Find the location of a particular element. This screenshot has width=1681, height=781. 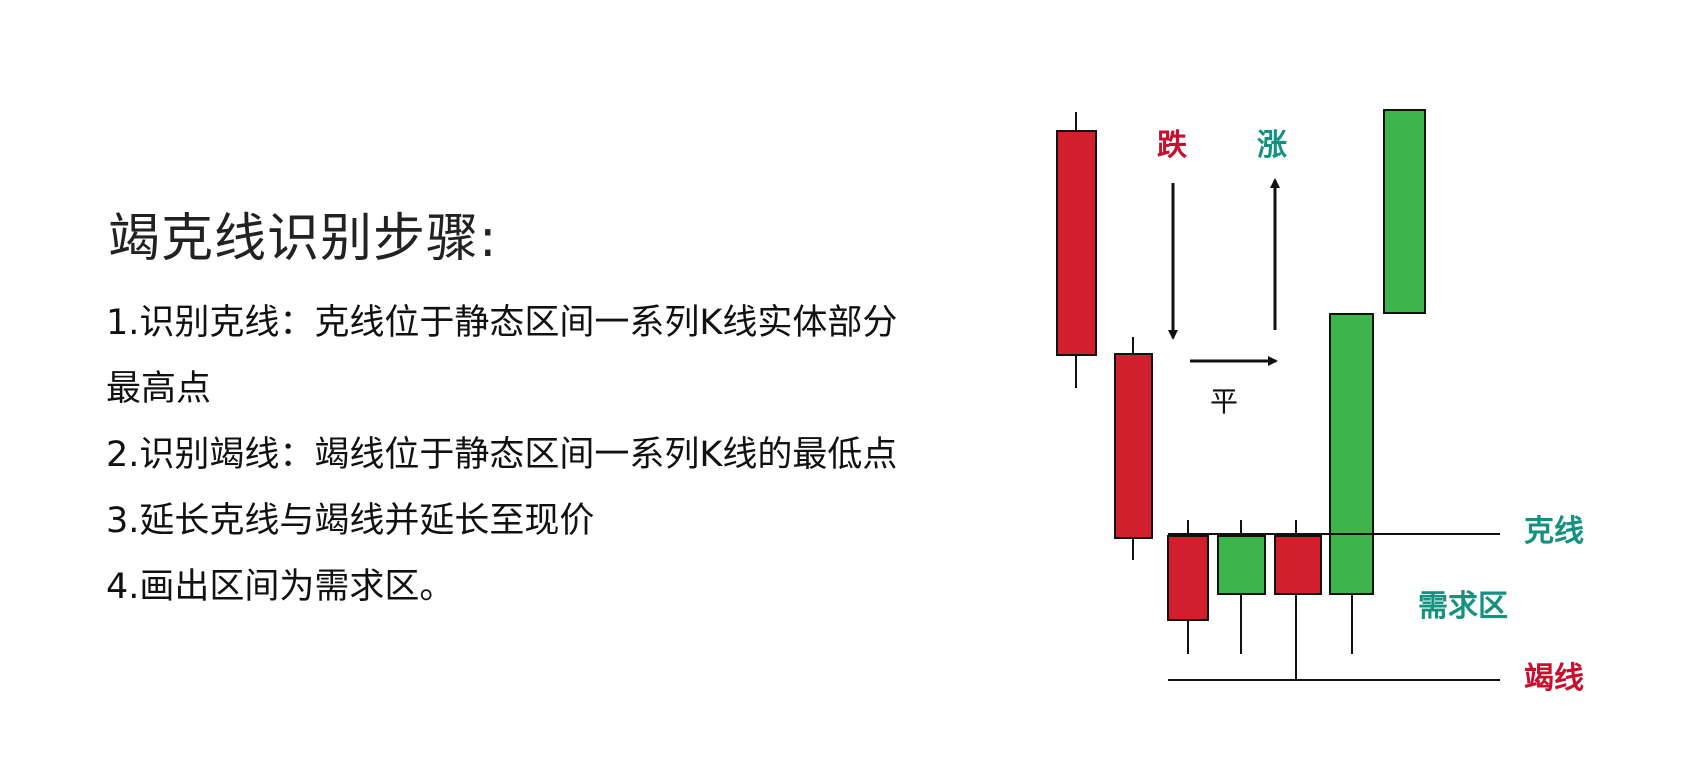

label-exhaustion-line: 竭线 is located at coordinates (1554, 678).